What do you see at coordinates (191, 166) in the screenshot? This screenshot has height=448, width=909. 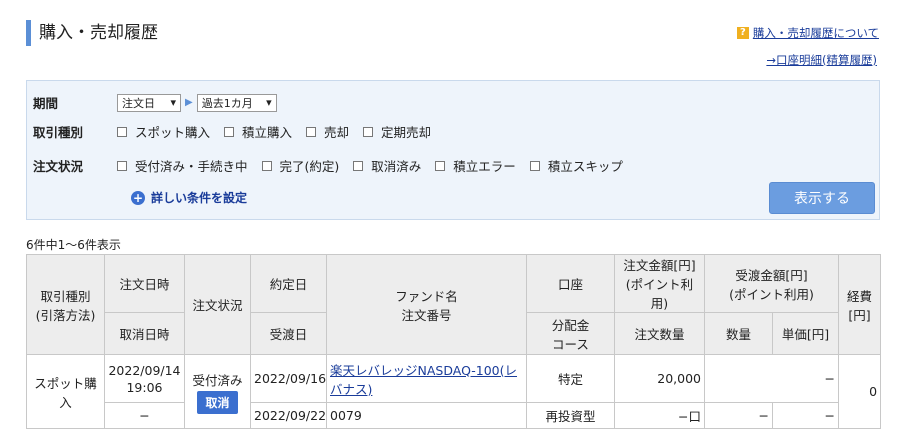 I see `checkbox-label: 受付済み・手続き中` at bounding box center [191, 166].